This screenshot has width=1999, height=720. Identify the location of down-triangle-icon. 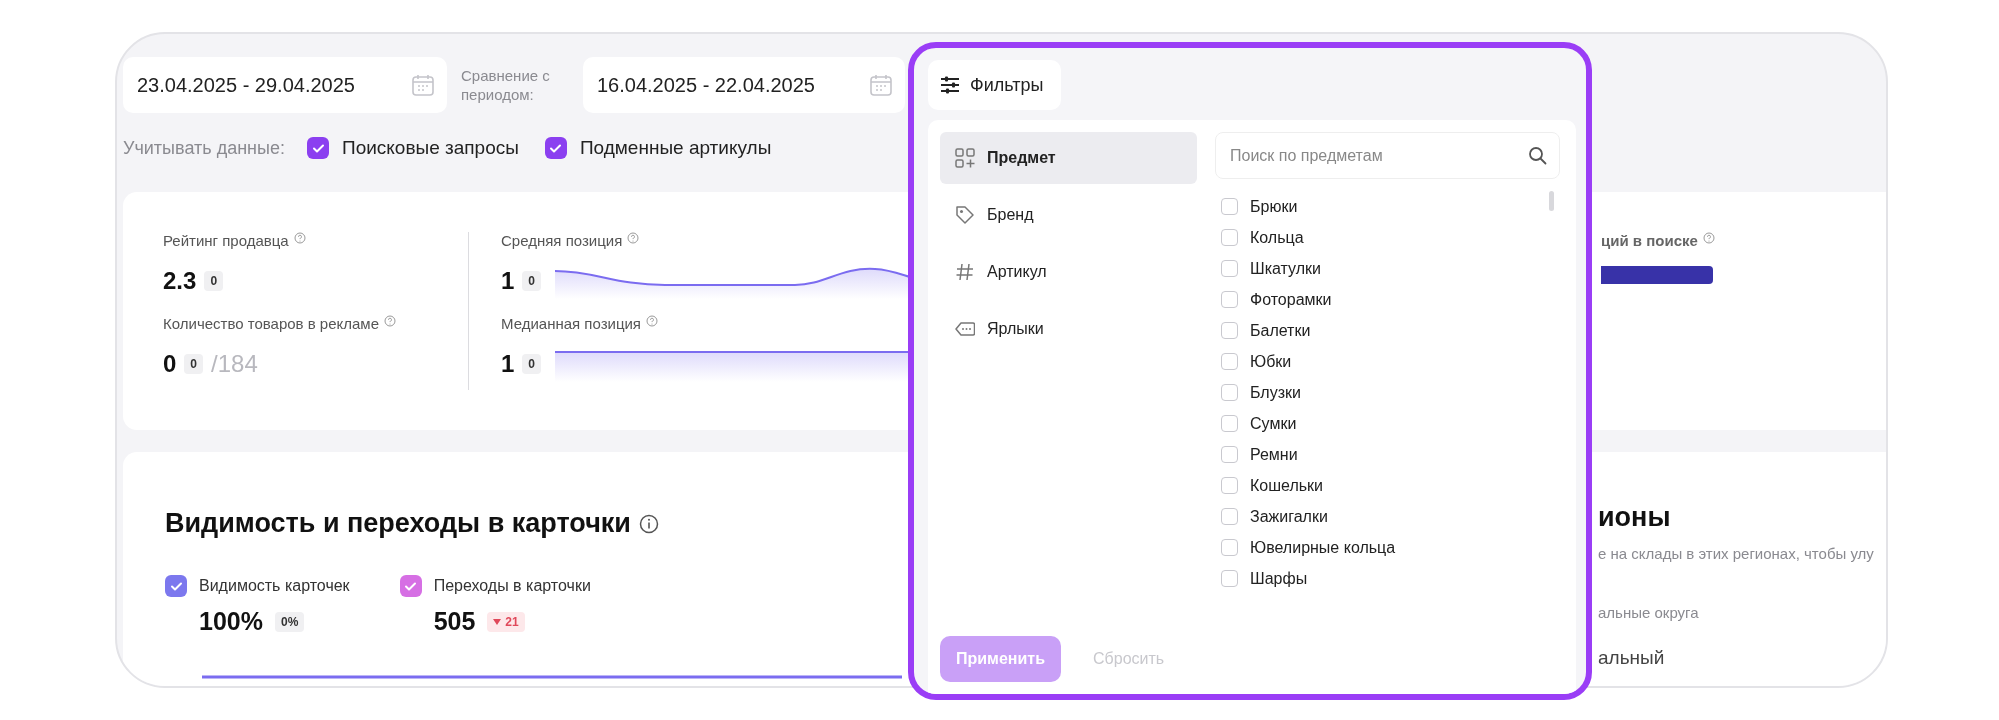
(497, 621).